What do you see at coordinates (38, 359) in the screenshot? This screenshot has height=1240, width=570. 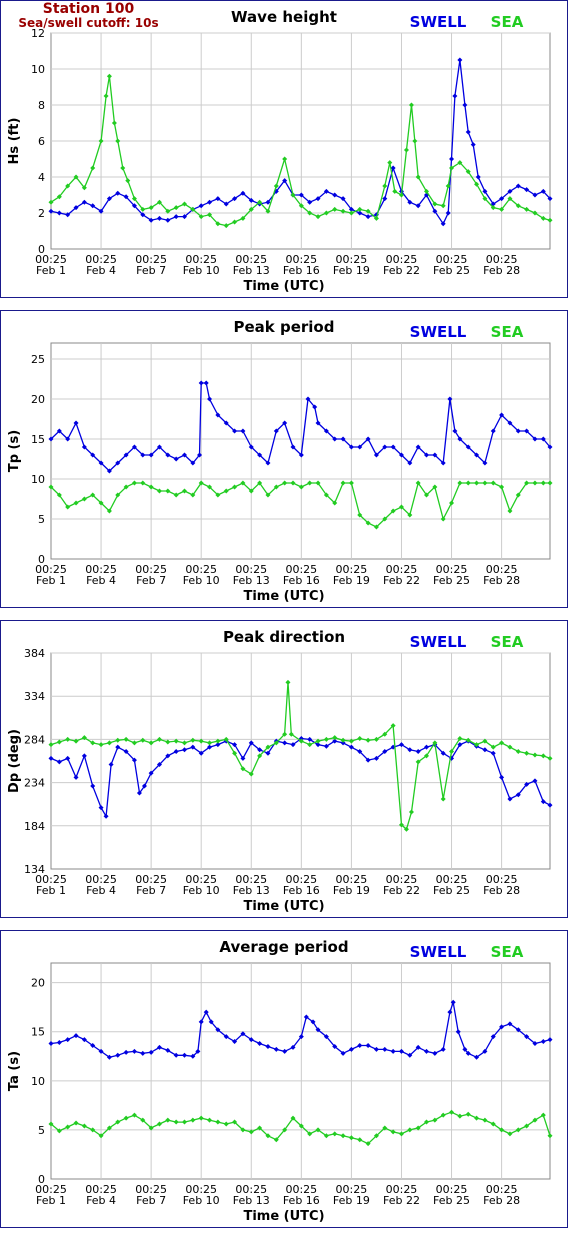 I see `y-tick-label: 25` at bounding box center [38, 359].